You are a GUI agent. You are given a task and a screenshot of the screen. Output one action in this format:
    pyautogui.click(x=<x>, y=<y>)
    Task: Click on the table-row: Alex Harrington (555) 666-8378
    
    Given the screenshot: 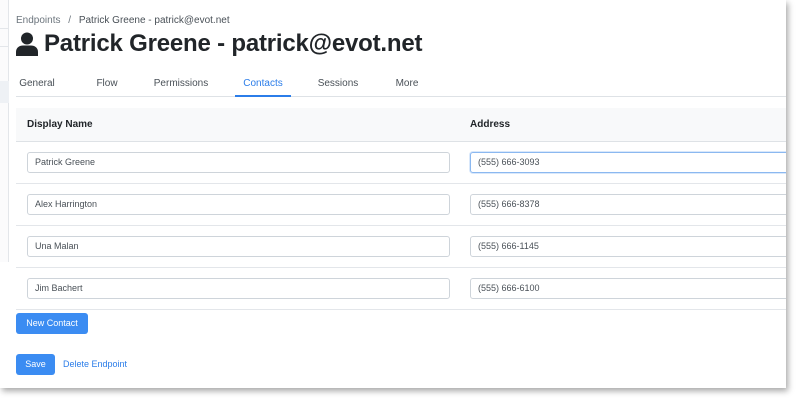 What is the action you would take?
    pyautogui.click(x=401, y=205)
    